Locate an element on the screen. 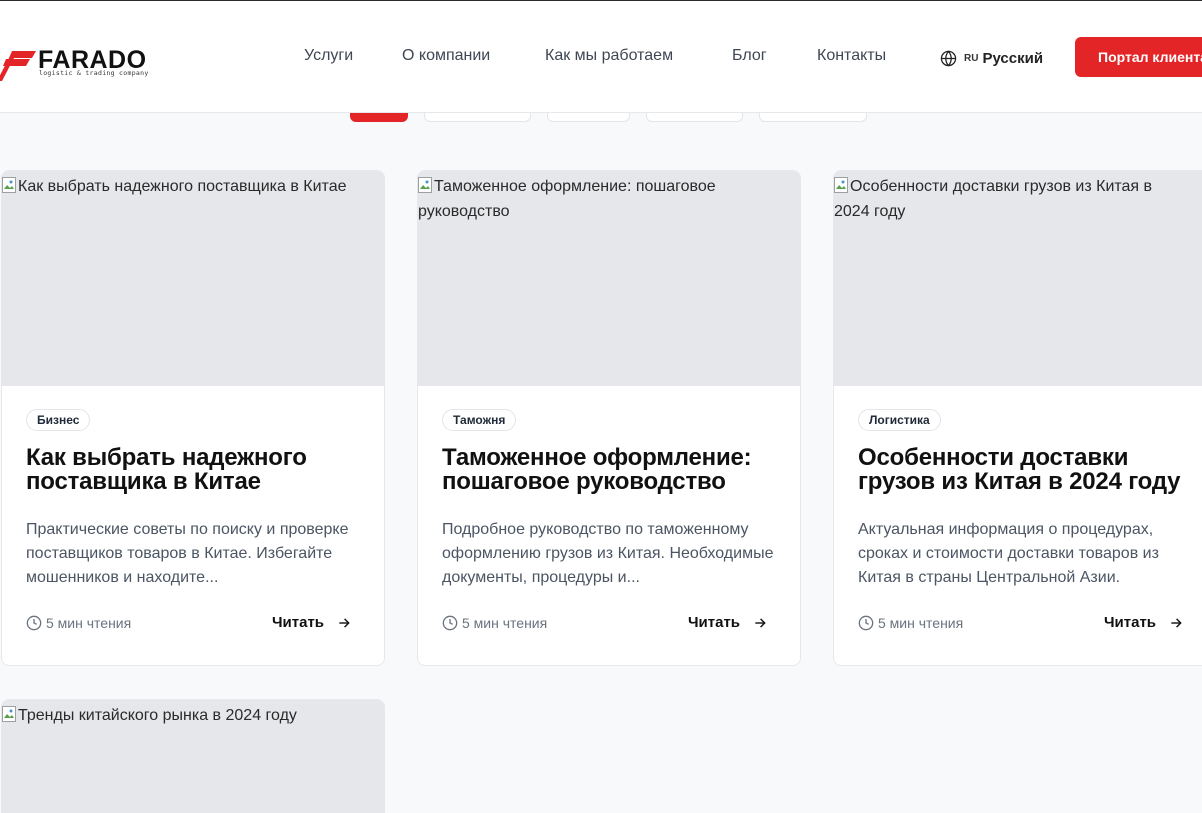 This screenshot has height=813, width=1202. globe-icon is located at coordinates (948, 58).